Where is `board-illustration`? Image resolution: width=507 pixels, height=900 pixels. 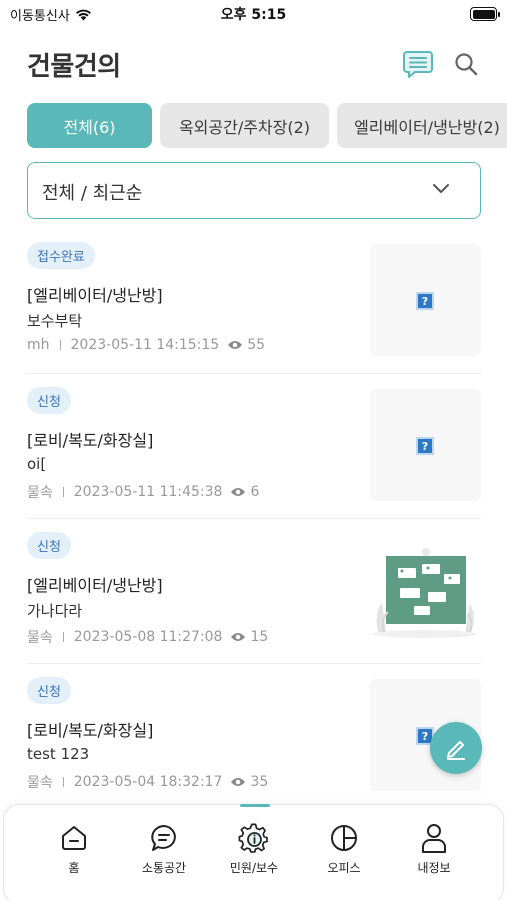
board-illustration is located at coordinates (425, 593).